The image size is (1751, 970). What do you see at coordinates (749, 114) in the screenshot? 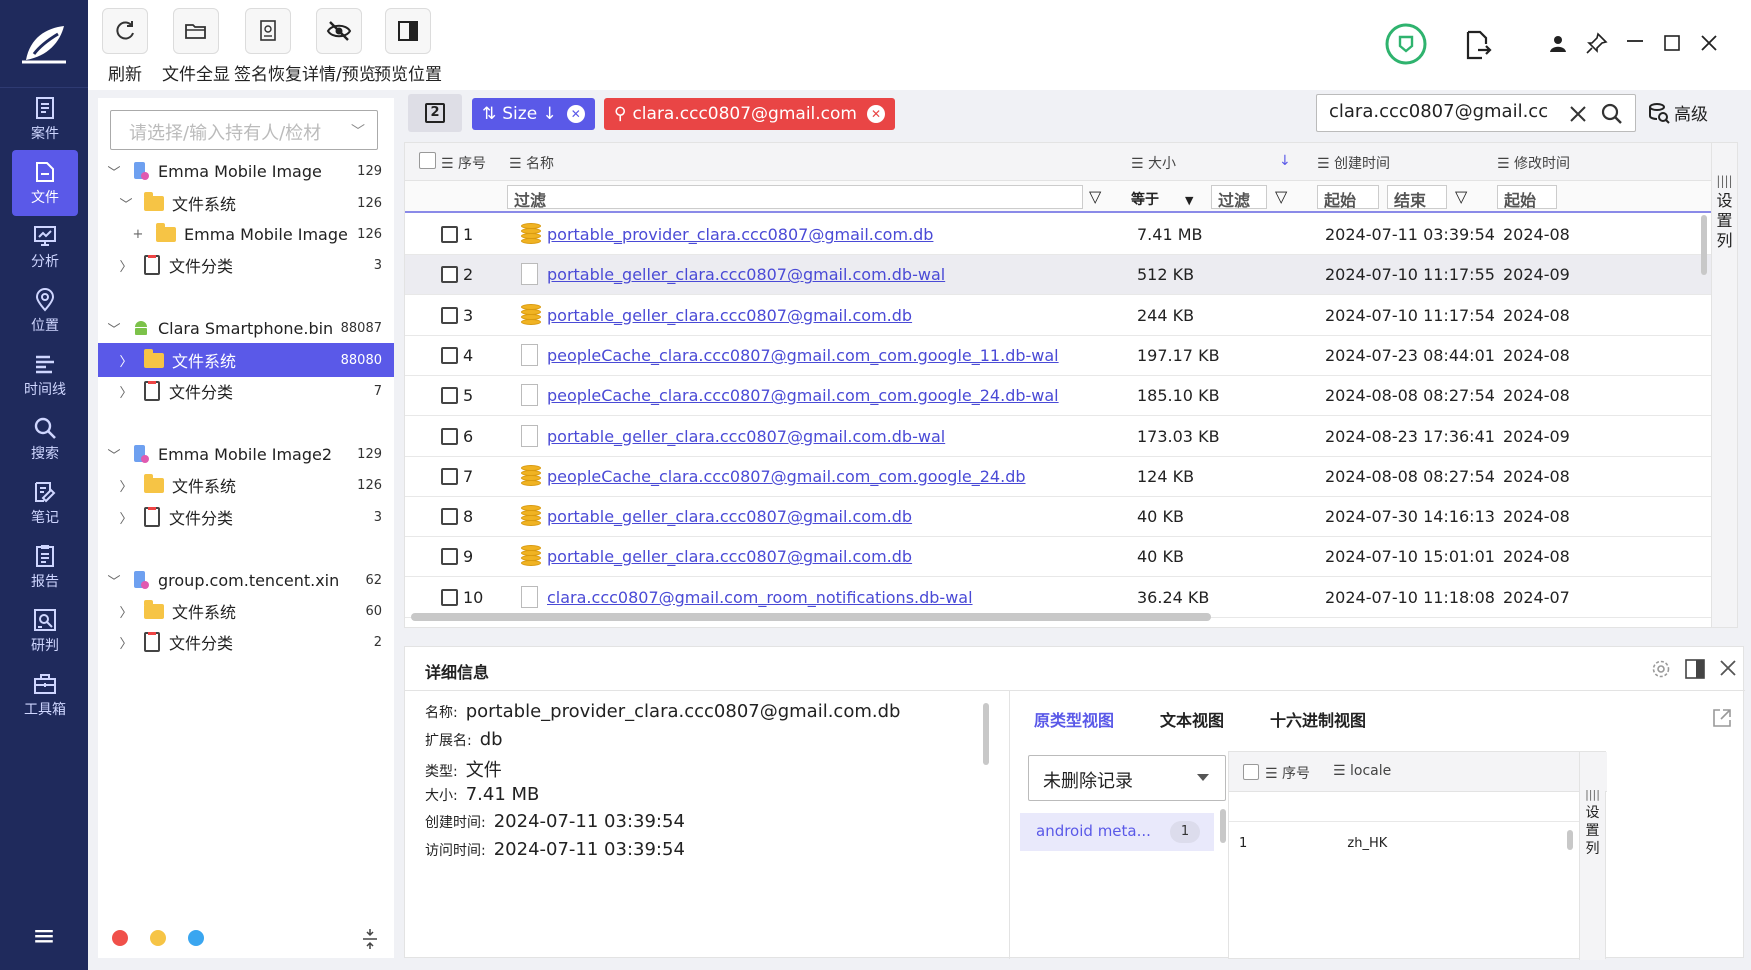
I see `query-chip: ⚲ clara.ccc0807@gmail.com ✕` at bounding box center [749, 114].